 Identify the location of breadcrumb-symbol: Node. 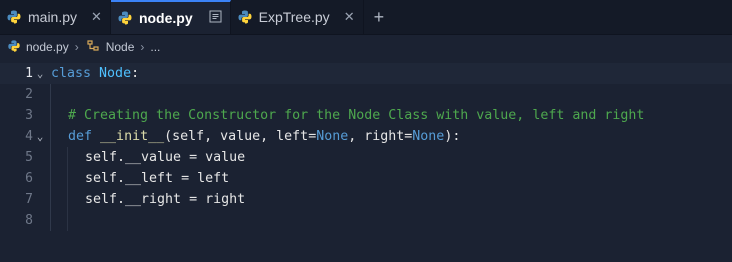
(110, 47).